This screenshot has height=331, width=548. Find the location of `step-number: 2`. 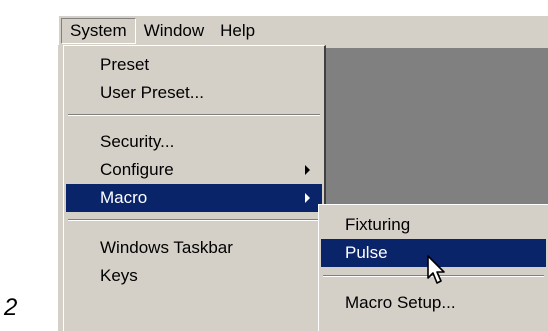

step-number: 2 is located at coordinates (11, 307).